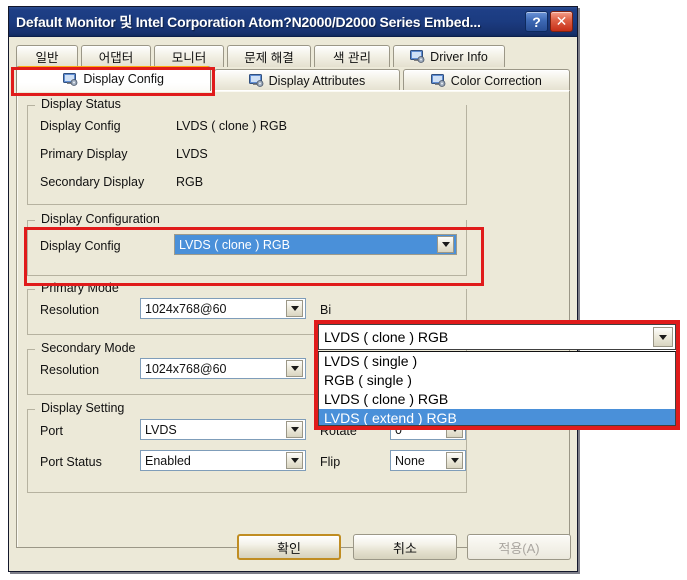  What do you see at coordinates (234, 244) in the screenshot?
I see `display-config-combo-value: LVDS ( clone ) RGB` at bounding box center [234, 244].